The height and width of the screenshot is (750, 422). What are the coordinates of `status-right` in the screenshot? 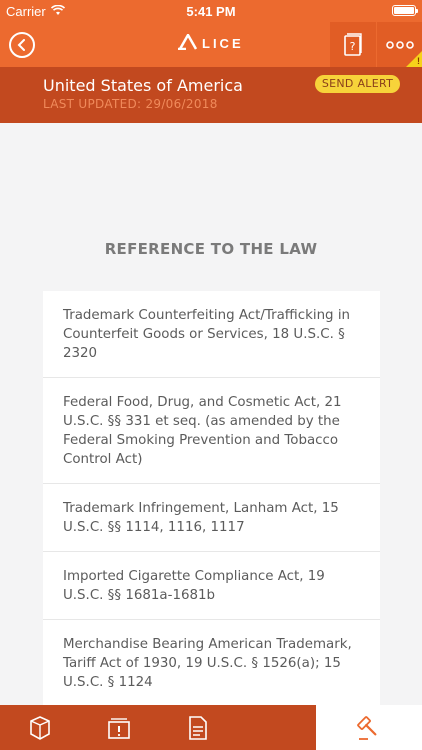 It's located at (405, 10).